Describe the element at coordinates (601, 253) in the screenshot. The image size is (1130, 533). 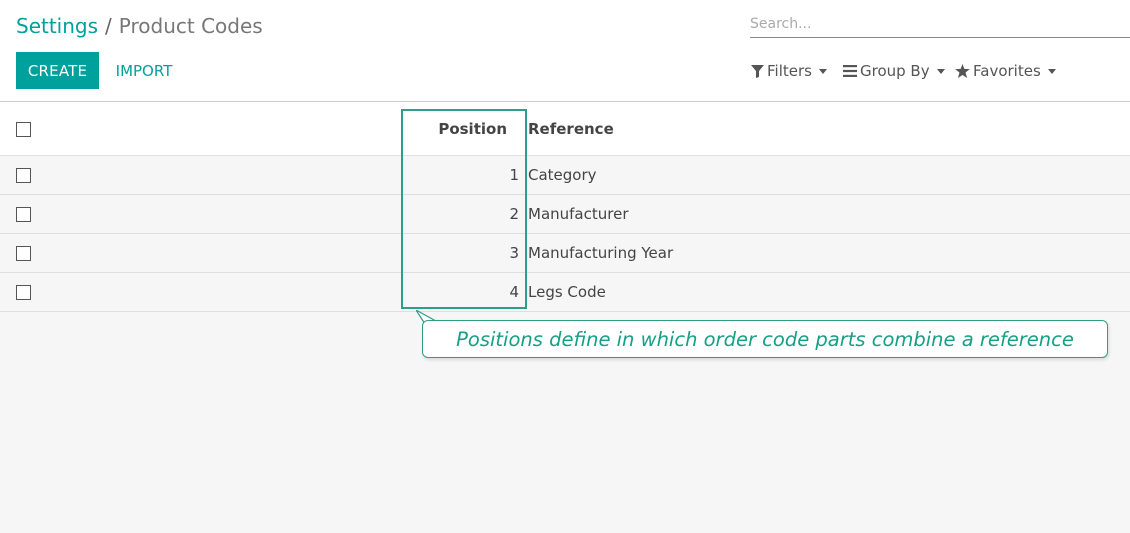
I see `cell-reference: Manufacturing Year` at that location.